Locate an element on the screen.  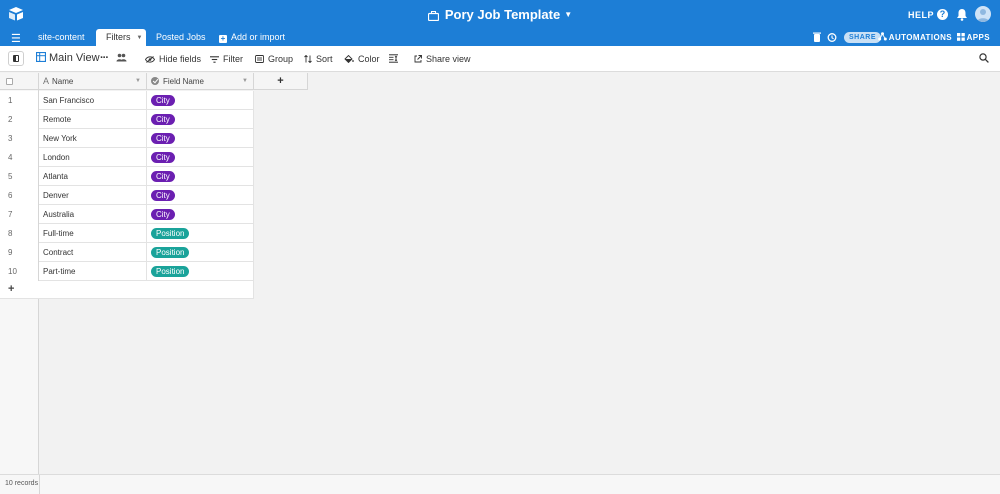
trash-icon is located at coordinates (817, 37).